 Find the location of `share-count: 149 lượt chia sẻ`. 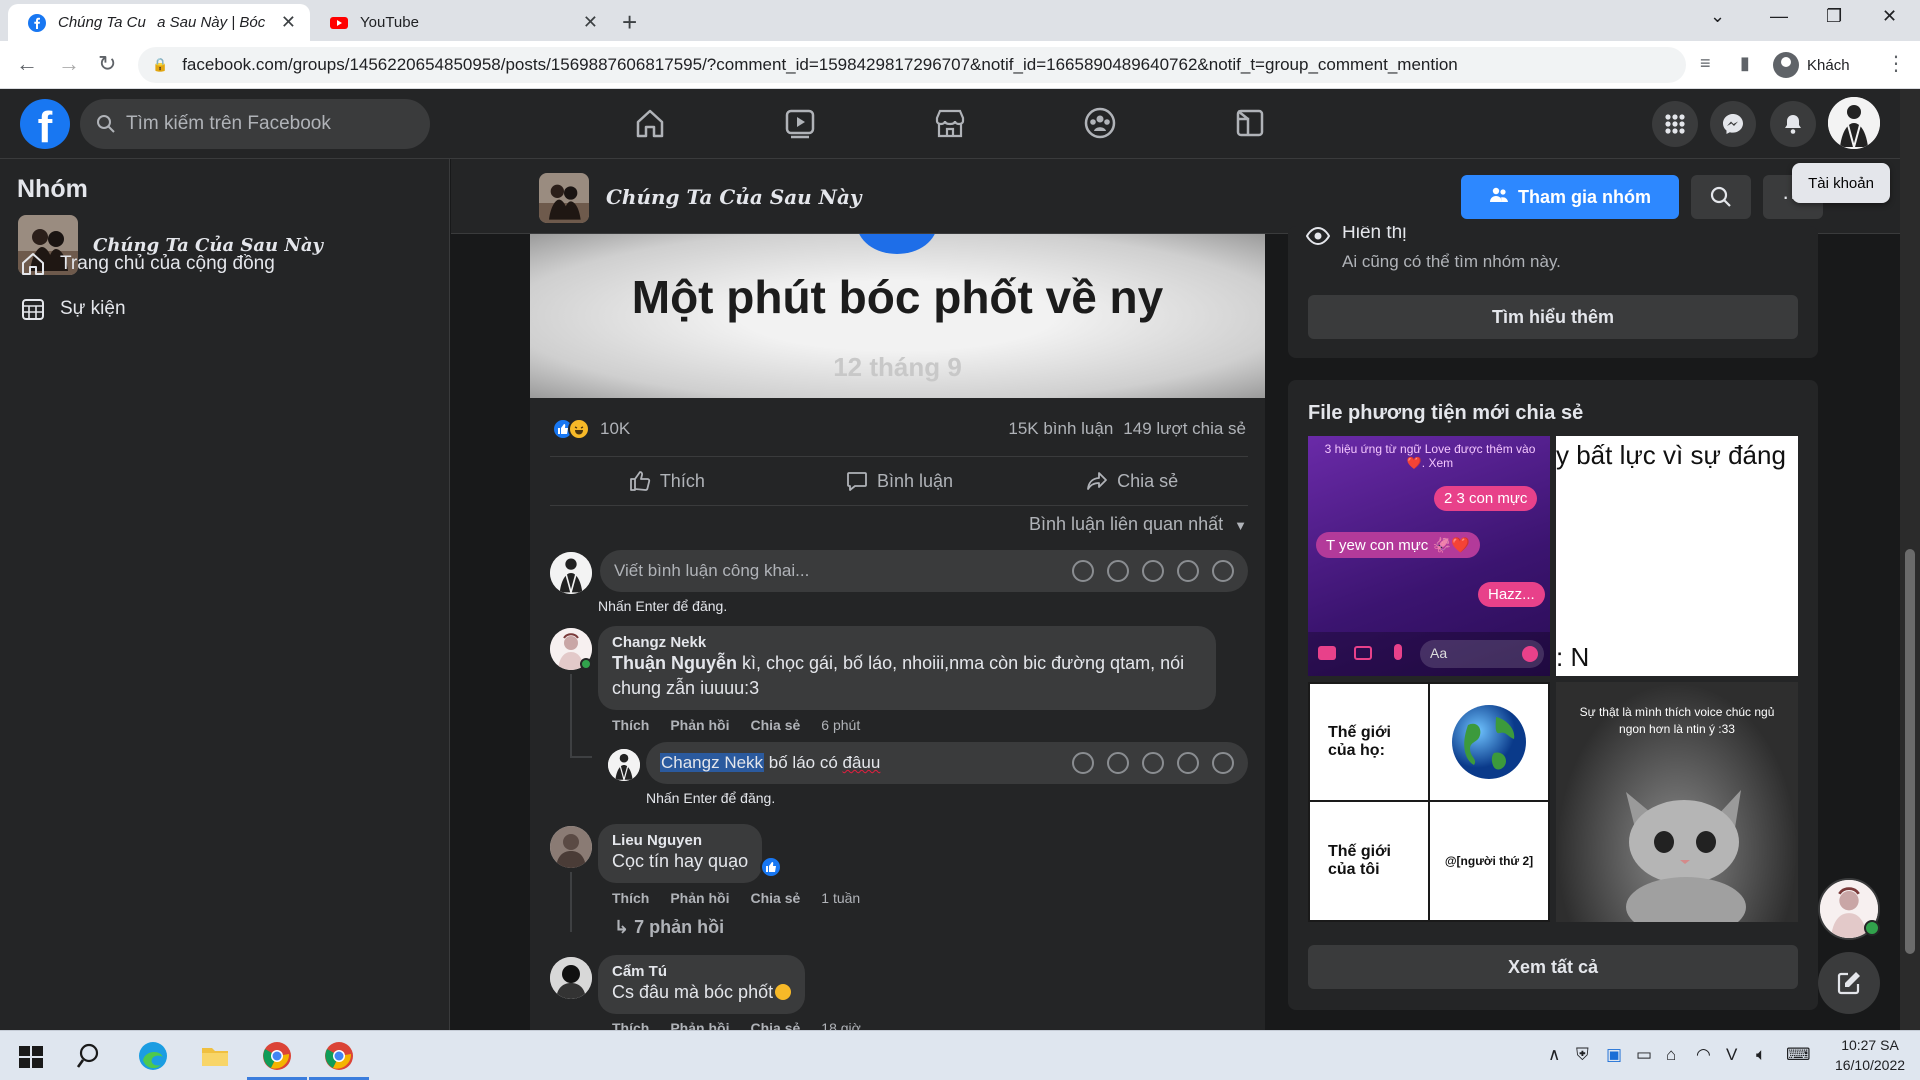

share-count: 149 lượt chia sẻ is located at coordinates (1184, 429).